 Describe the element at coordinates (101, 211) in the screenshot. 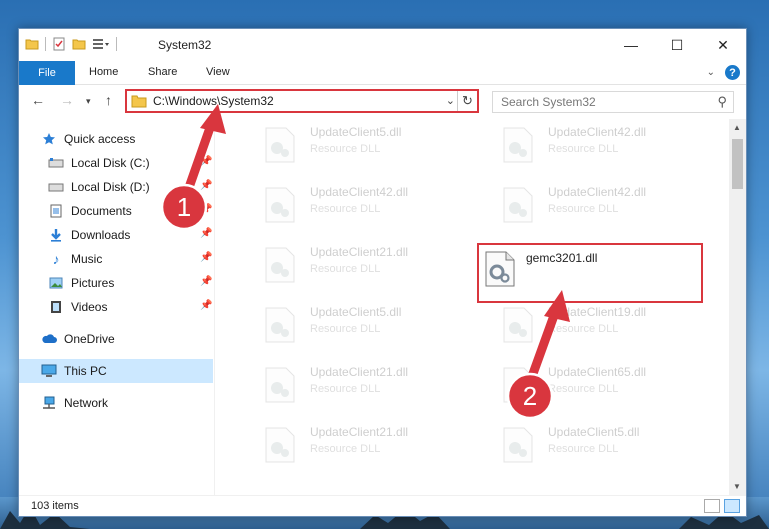

I see `sidebar-item-label: Documents` at that location.